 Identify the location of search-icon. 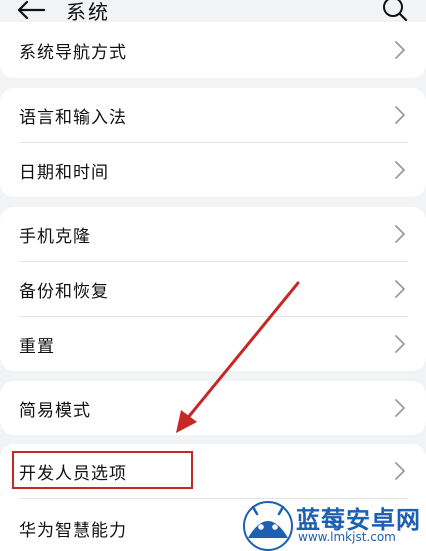
(395, 11).